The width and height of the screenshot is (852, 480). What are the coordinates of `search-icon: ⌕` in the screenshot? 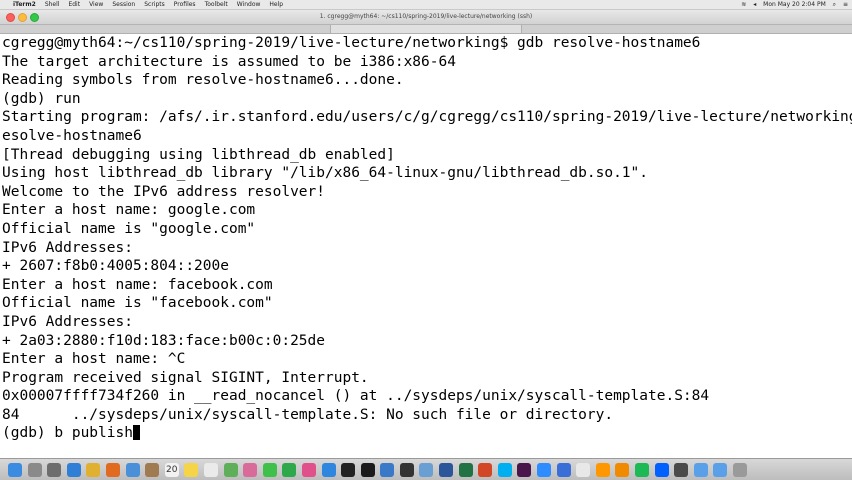 It's located at (834, 4).